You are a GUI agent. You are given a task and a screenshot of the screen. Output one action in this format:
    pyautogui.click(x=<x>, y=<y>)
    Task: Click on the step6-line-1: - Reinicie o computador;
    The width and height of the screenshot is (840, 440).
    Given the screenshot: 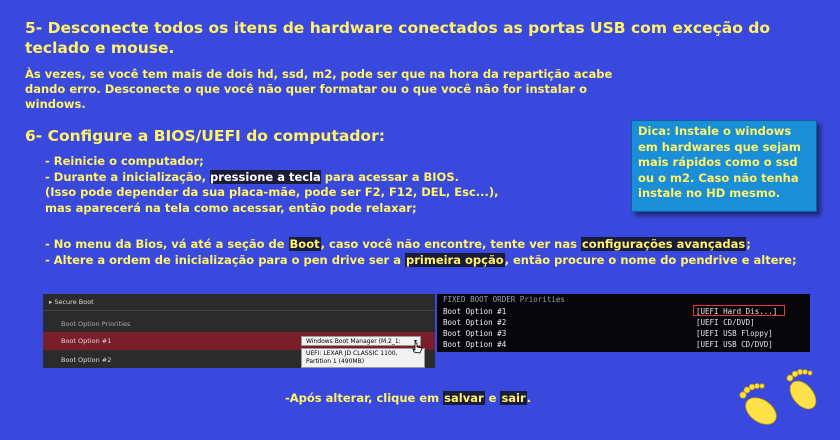 What is the action you would take?
    pyautogui.click(x=124, y=161)
    